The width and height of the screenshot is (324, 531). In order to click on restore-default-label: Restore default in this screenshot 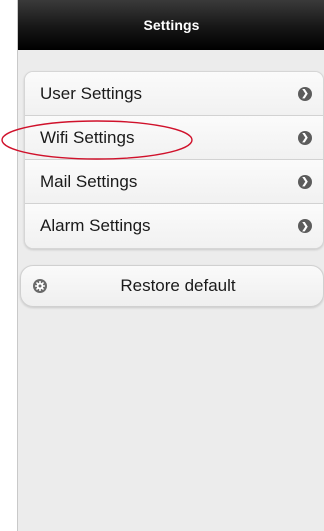, I will do `click(178, 285)`.